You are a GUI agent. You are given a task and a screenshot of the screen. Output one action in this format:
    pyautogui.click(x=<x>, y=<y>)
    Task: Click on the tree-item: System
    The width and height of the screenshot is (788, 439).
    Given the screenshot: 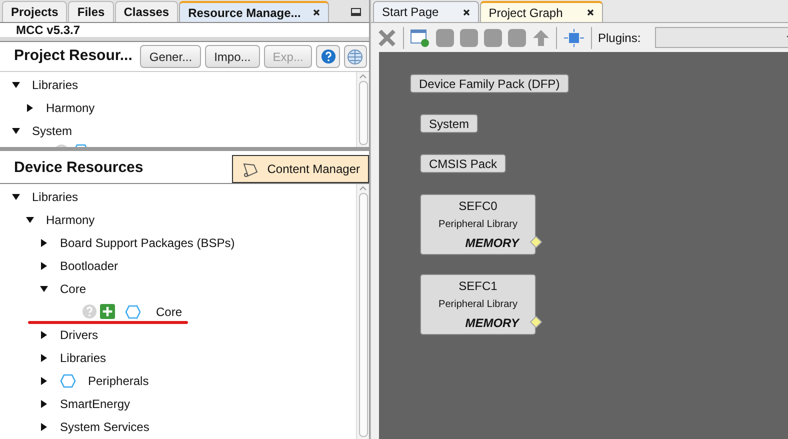 What is the action you would take?
    pyautogui.click(x=52, y=131)
    